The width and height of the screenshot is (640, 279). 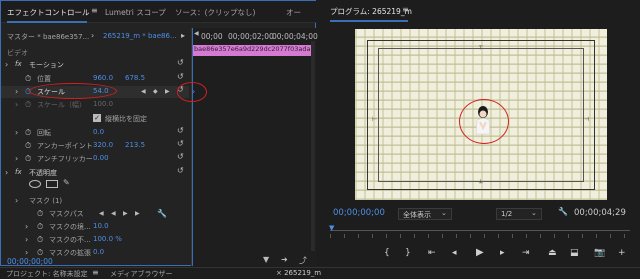 I want to click on tab-audio: オー, so click(x=293, y=12).